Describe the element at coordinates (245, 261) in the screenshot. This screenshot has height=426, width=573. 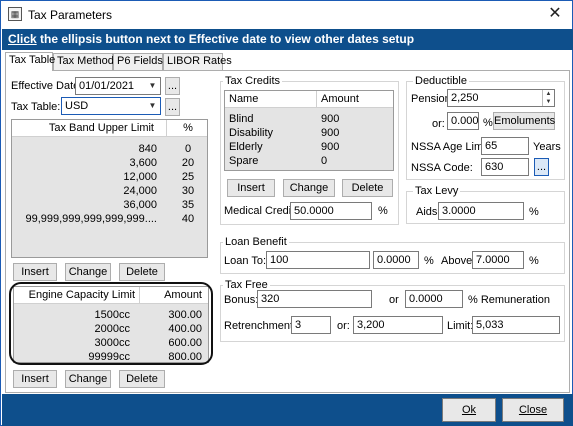
I see `loan-to-label: Loan To:` at that location.